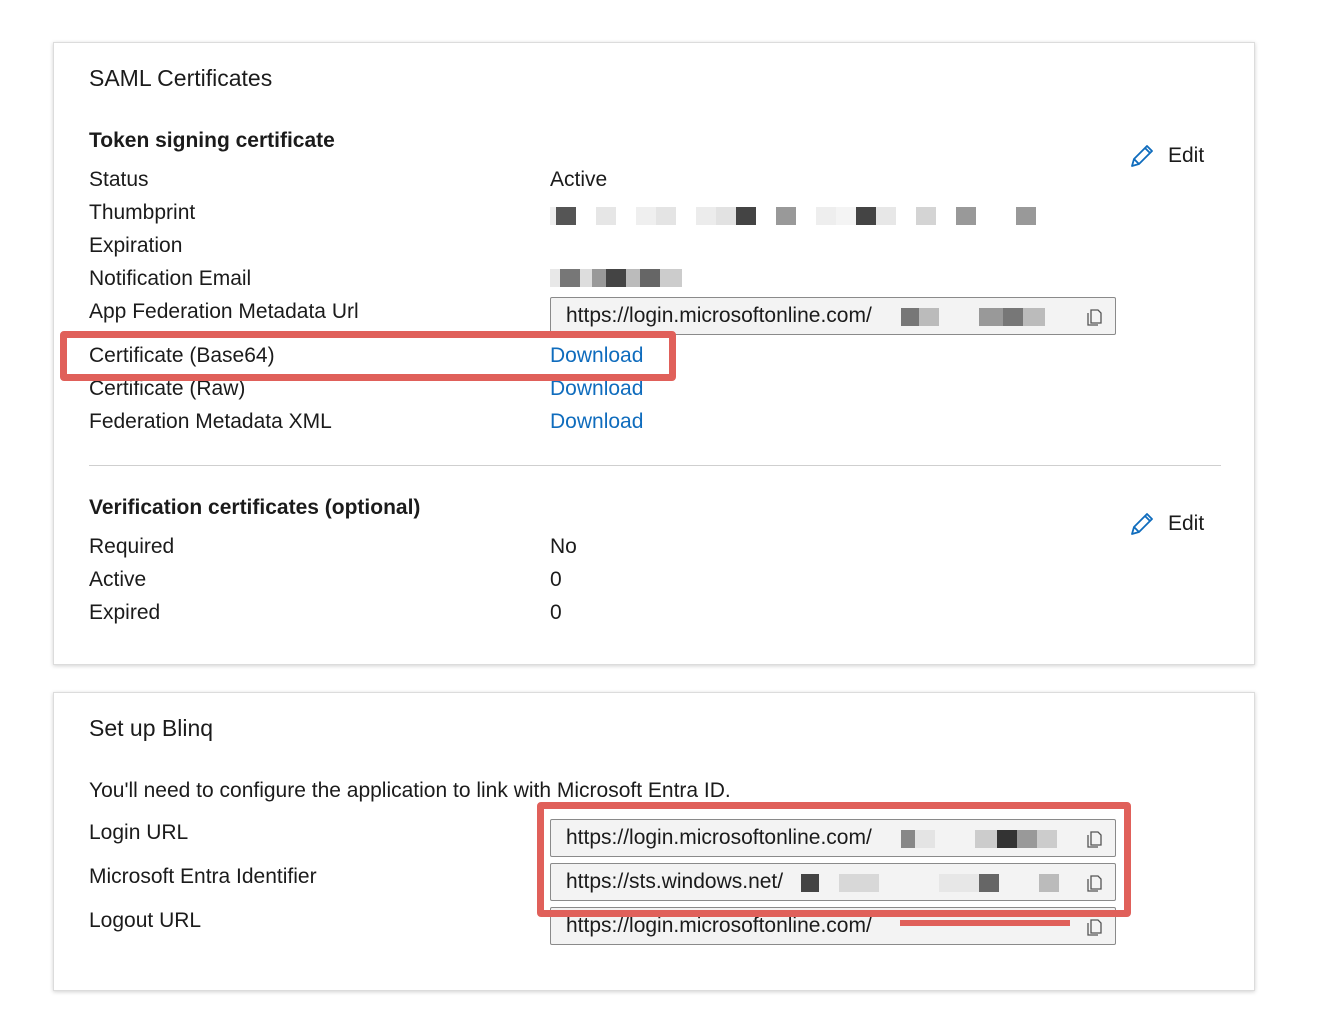 The image size is (1320, 1034). Describe the element at coordinates (596, 389) in the screenshot. I see `cert-raw-download-link: Download` at that location.